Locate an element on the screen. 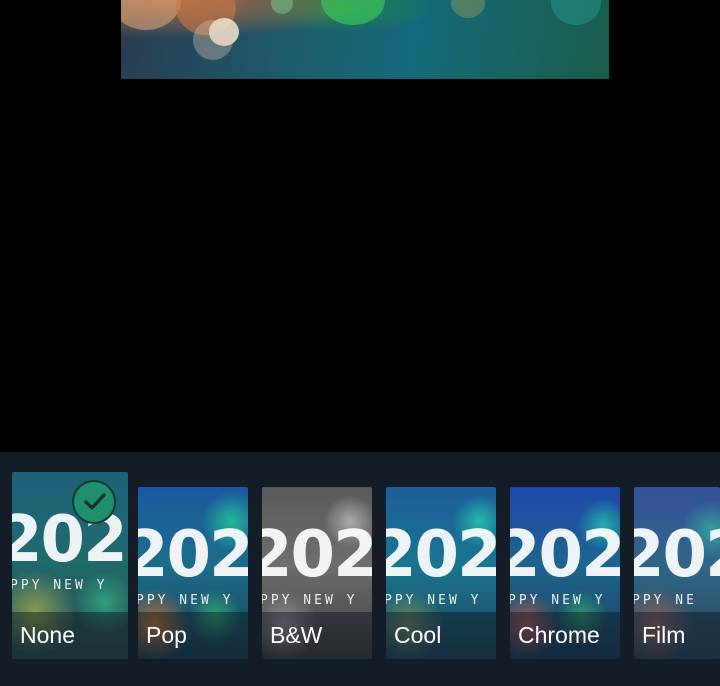 The image size is (720, 686). filter-chrome: 202 PPY NEW Y Chrome is located at coordinates (565, 573).